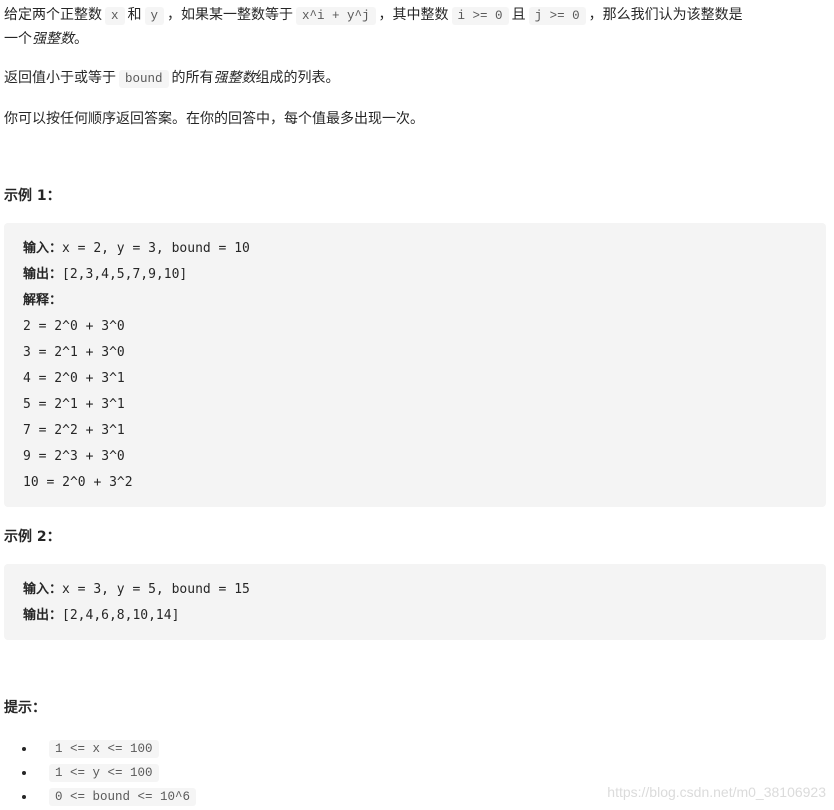 This screenshot has height=810, width=834. Describe the element at coordinates (74, 456) in the screenshot. I see `explanation-line: 9 = 2^3 + 3^0` at that location.